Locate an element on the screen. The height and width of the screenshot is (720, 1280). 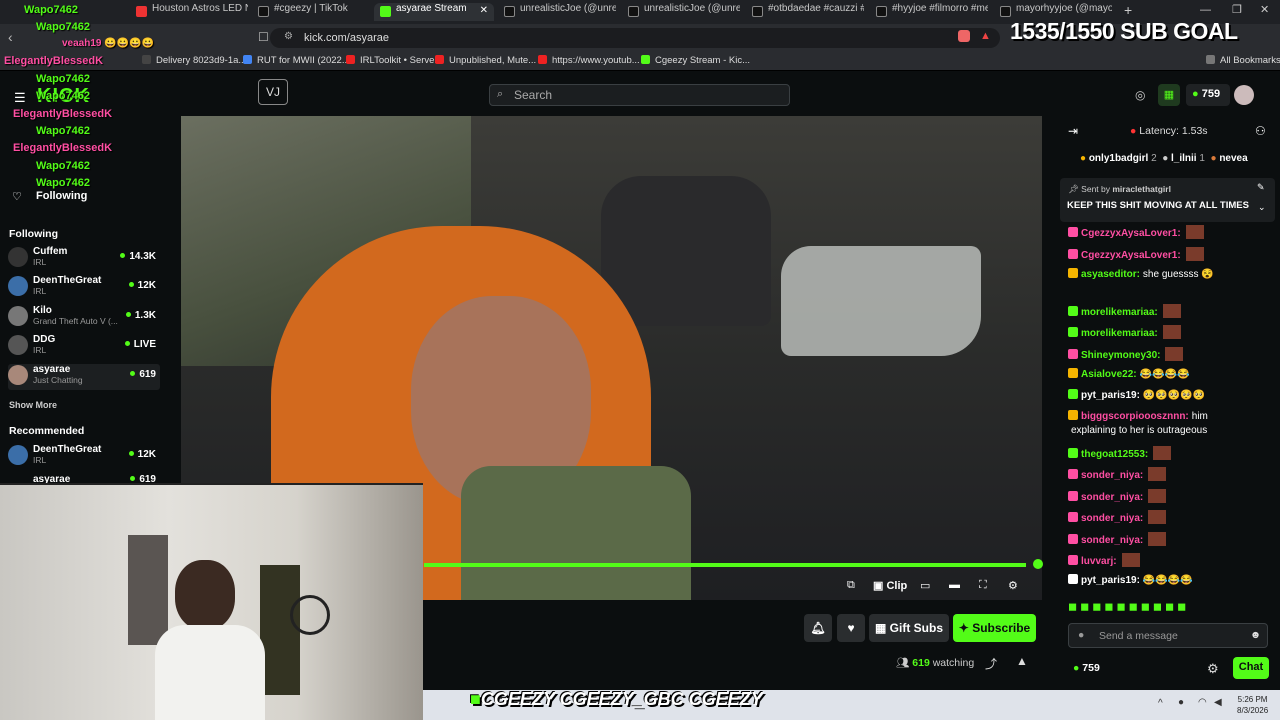
chat-users-icon: ⚇ is located at coordinates (1260, 131).